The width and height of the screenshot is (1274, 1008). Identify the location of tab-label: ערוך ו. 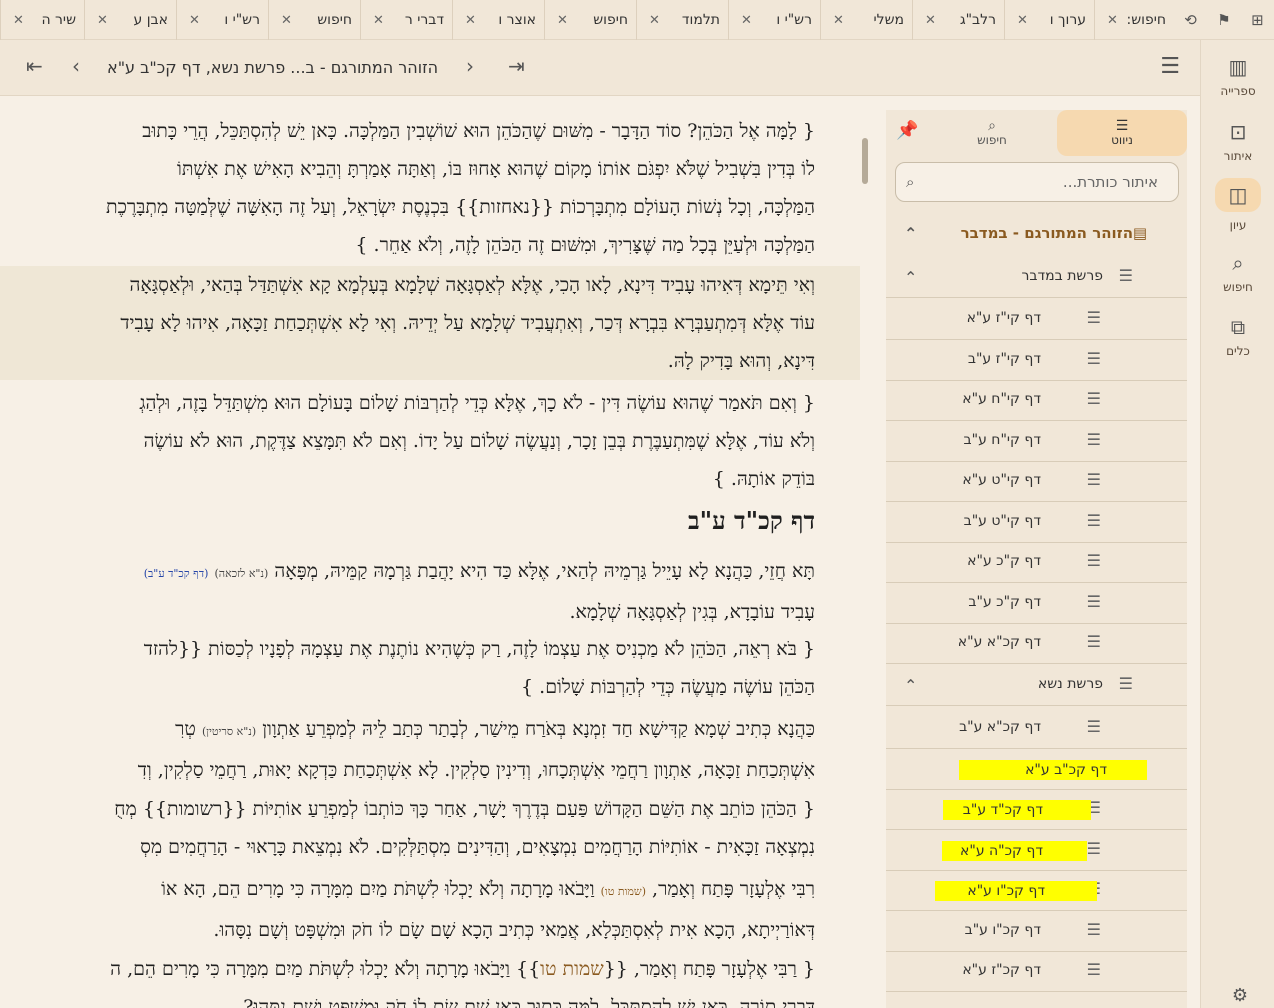
(1067, 20).